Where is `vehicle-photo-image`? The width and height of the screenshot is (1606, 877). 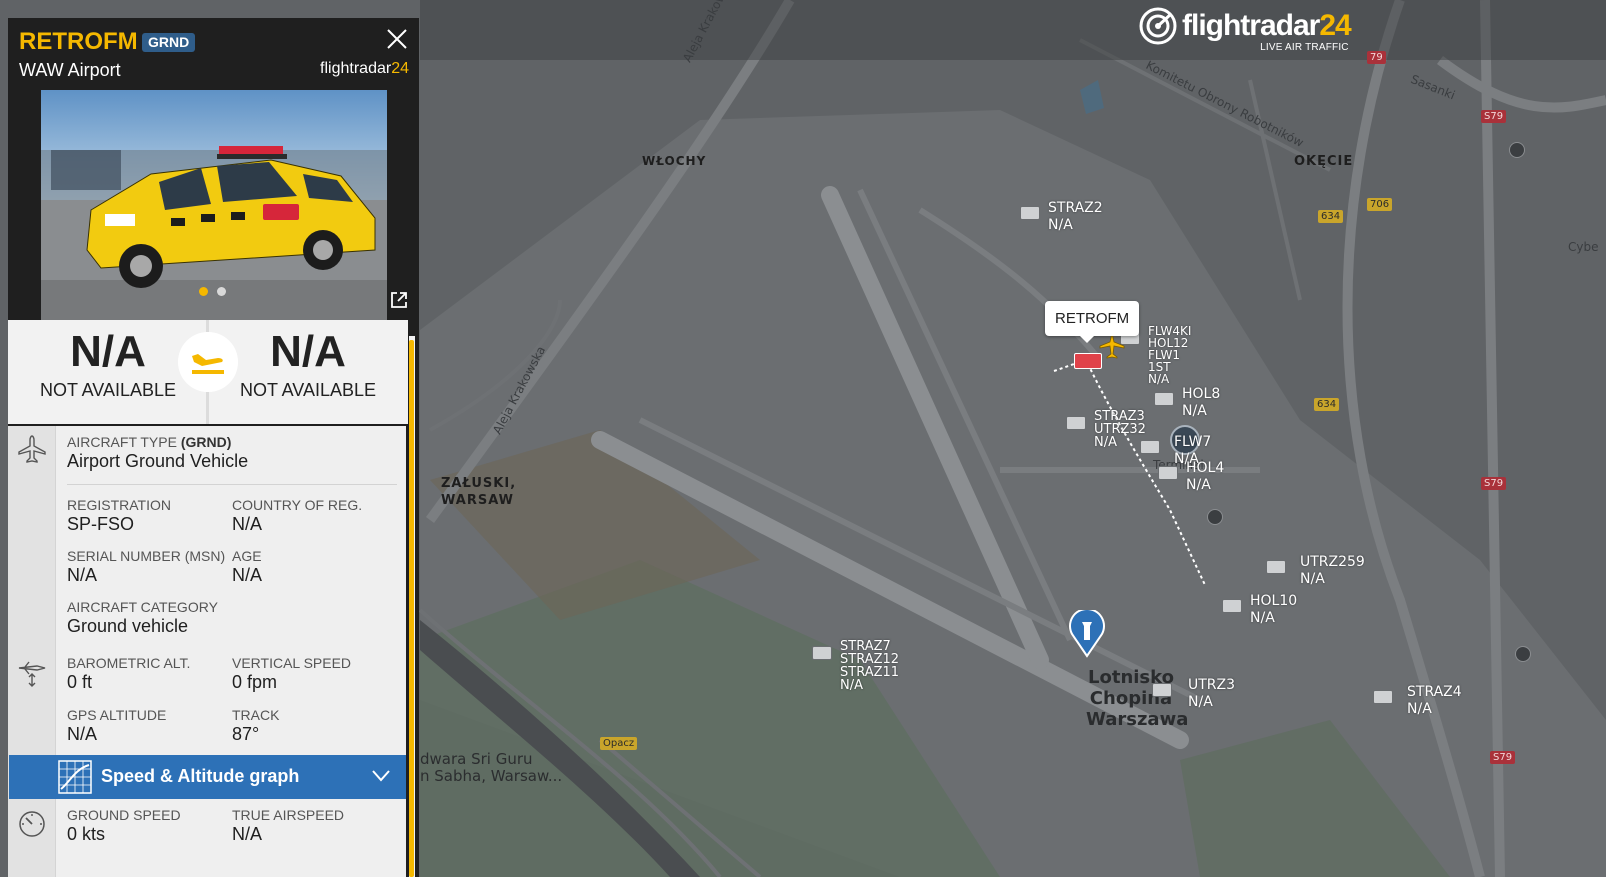 vehicle-photo-image is located at coordinates (214, 205).